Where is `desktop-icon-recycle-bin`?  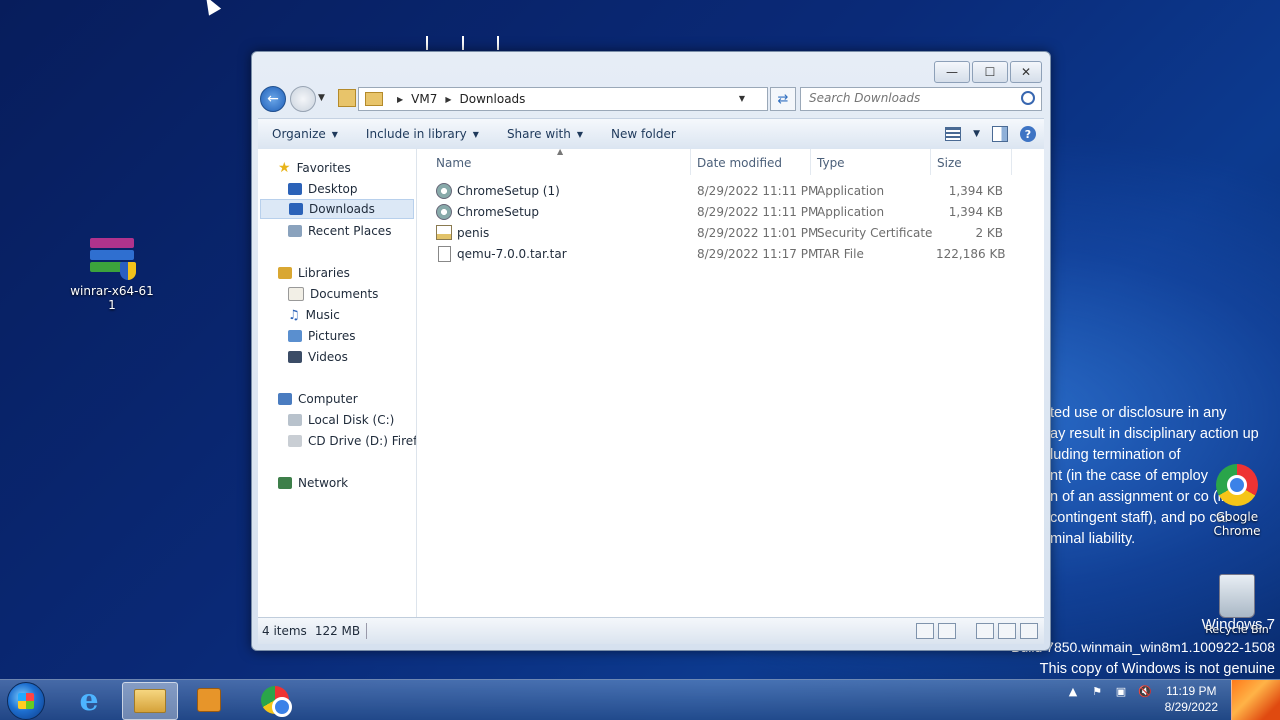 desktop-icon-recycle-bin is located at coordinates (1236, 598).